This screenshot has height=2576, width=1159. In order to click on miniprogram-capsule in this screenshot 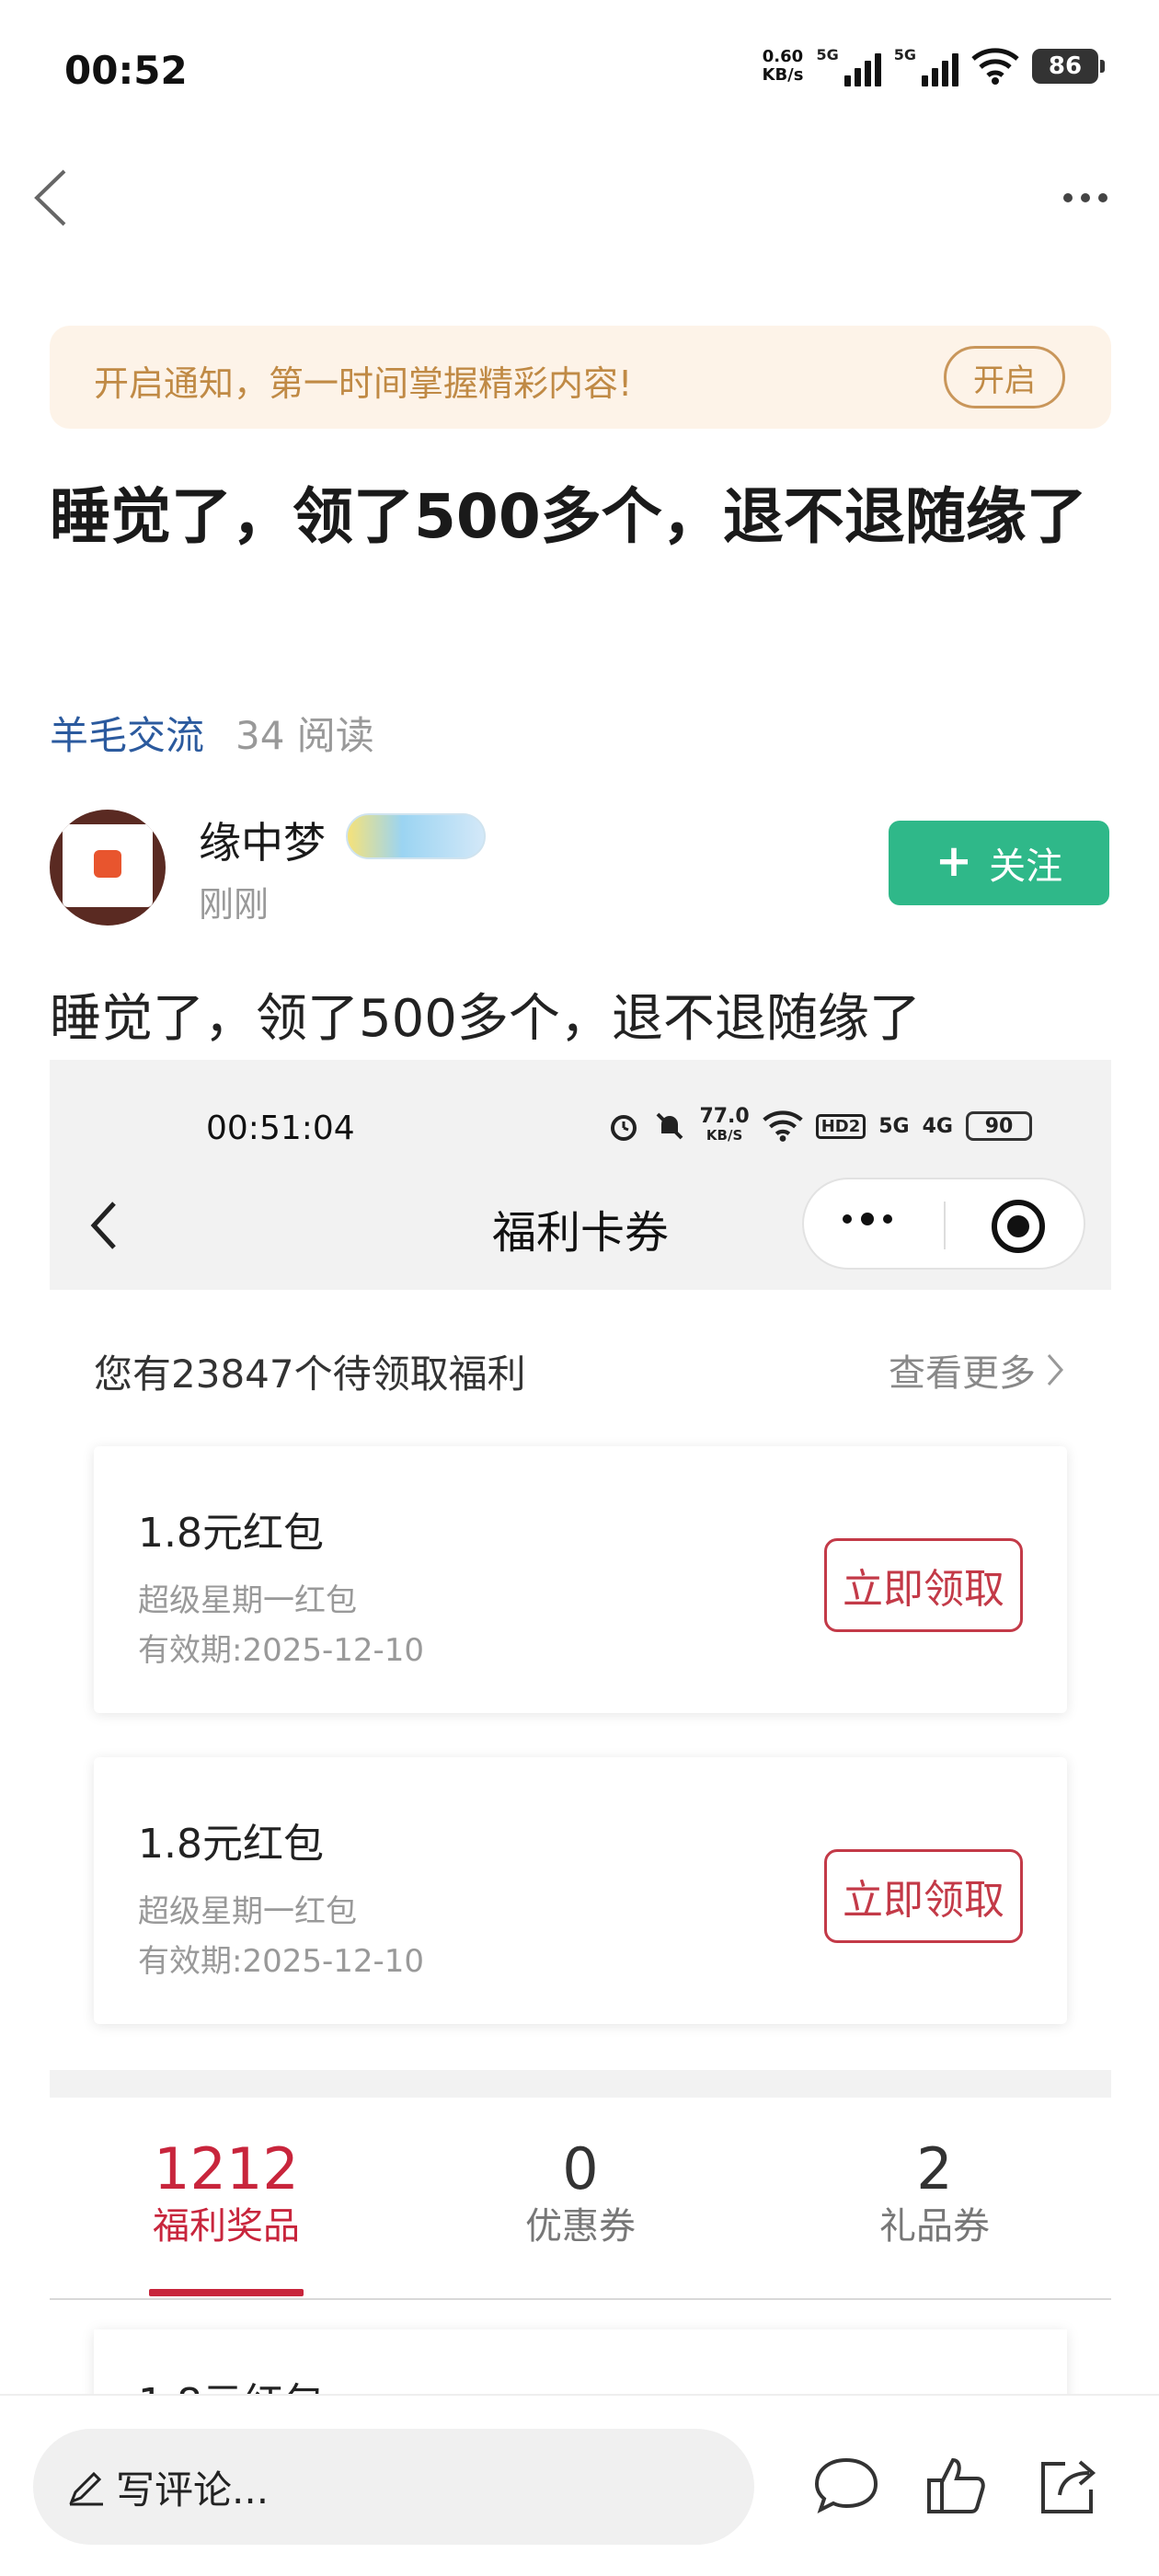, I will do `click(943, 1224)`.